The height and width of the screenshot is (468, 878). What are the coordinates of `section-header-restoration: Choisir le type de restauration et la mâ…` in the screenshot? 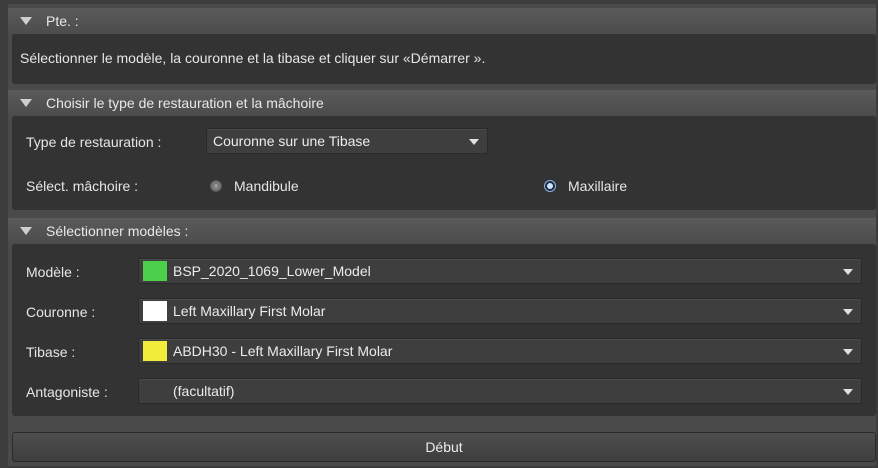 It's located at (442, 103).